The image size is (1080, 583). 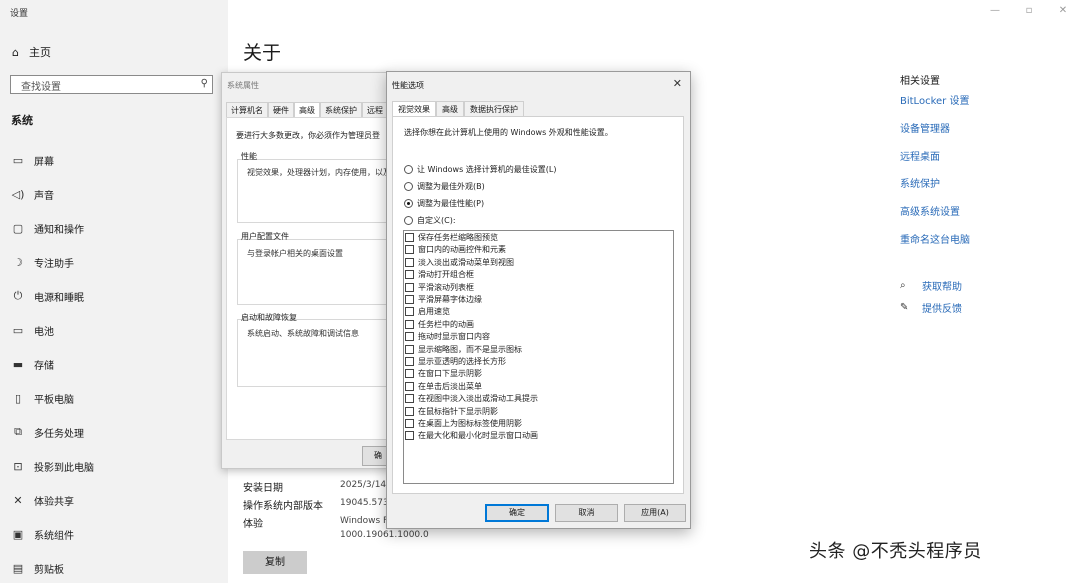 I want to click on sidebar-item-focus: ☽ 专注助手, so click(x=42, y=262).